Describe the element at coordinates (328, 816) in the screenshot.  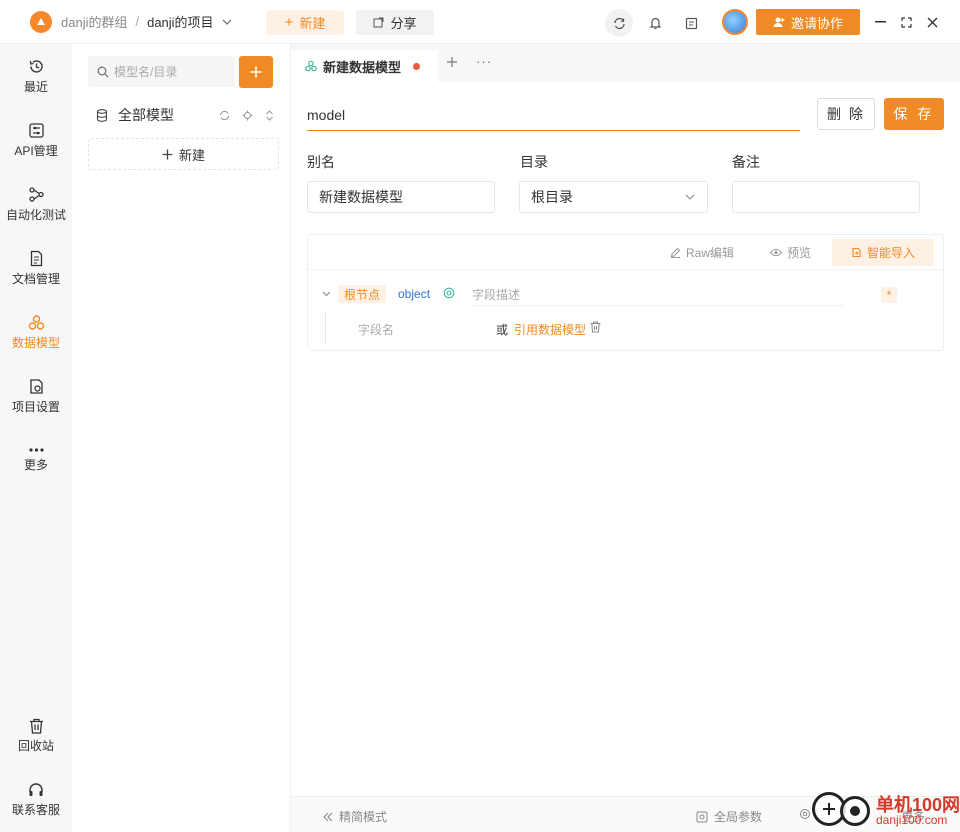
I see `double-chevron-left-icon` at that location.